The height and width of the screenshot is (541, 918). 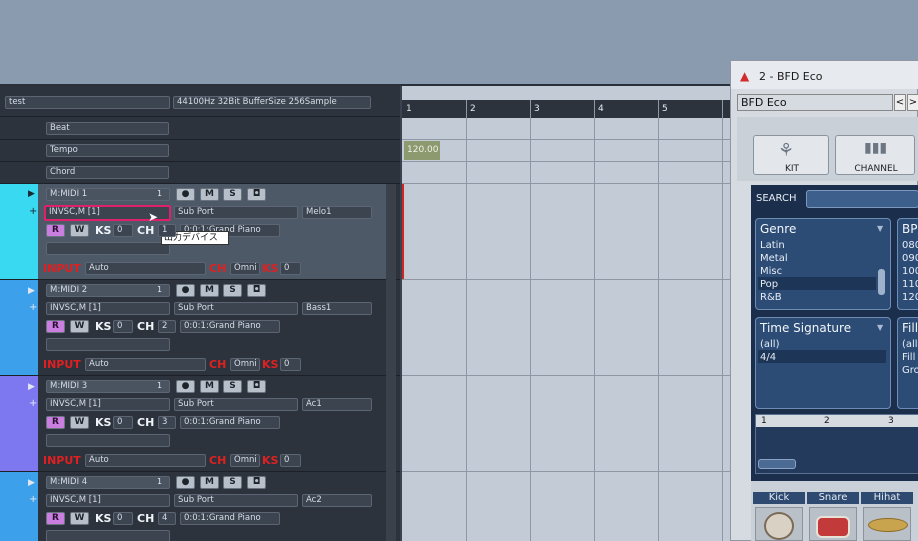 What do you see at coordinates (910, 284) in the screenshot?
I see `list-item: 110` at bounding box center [910, 284].